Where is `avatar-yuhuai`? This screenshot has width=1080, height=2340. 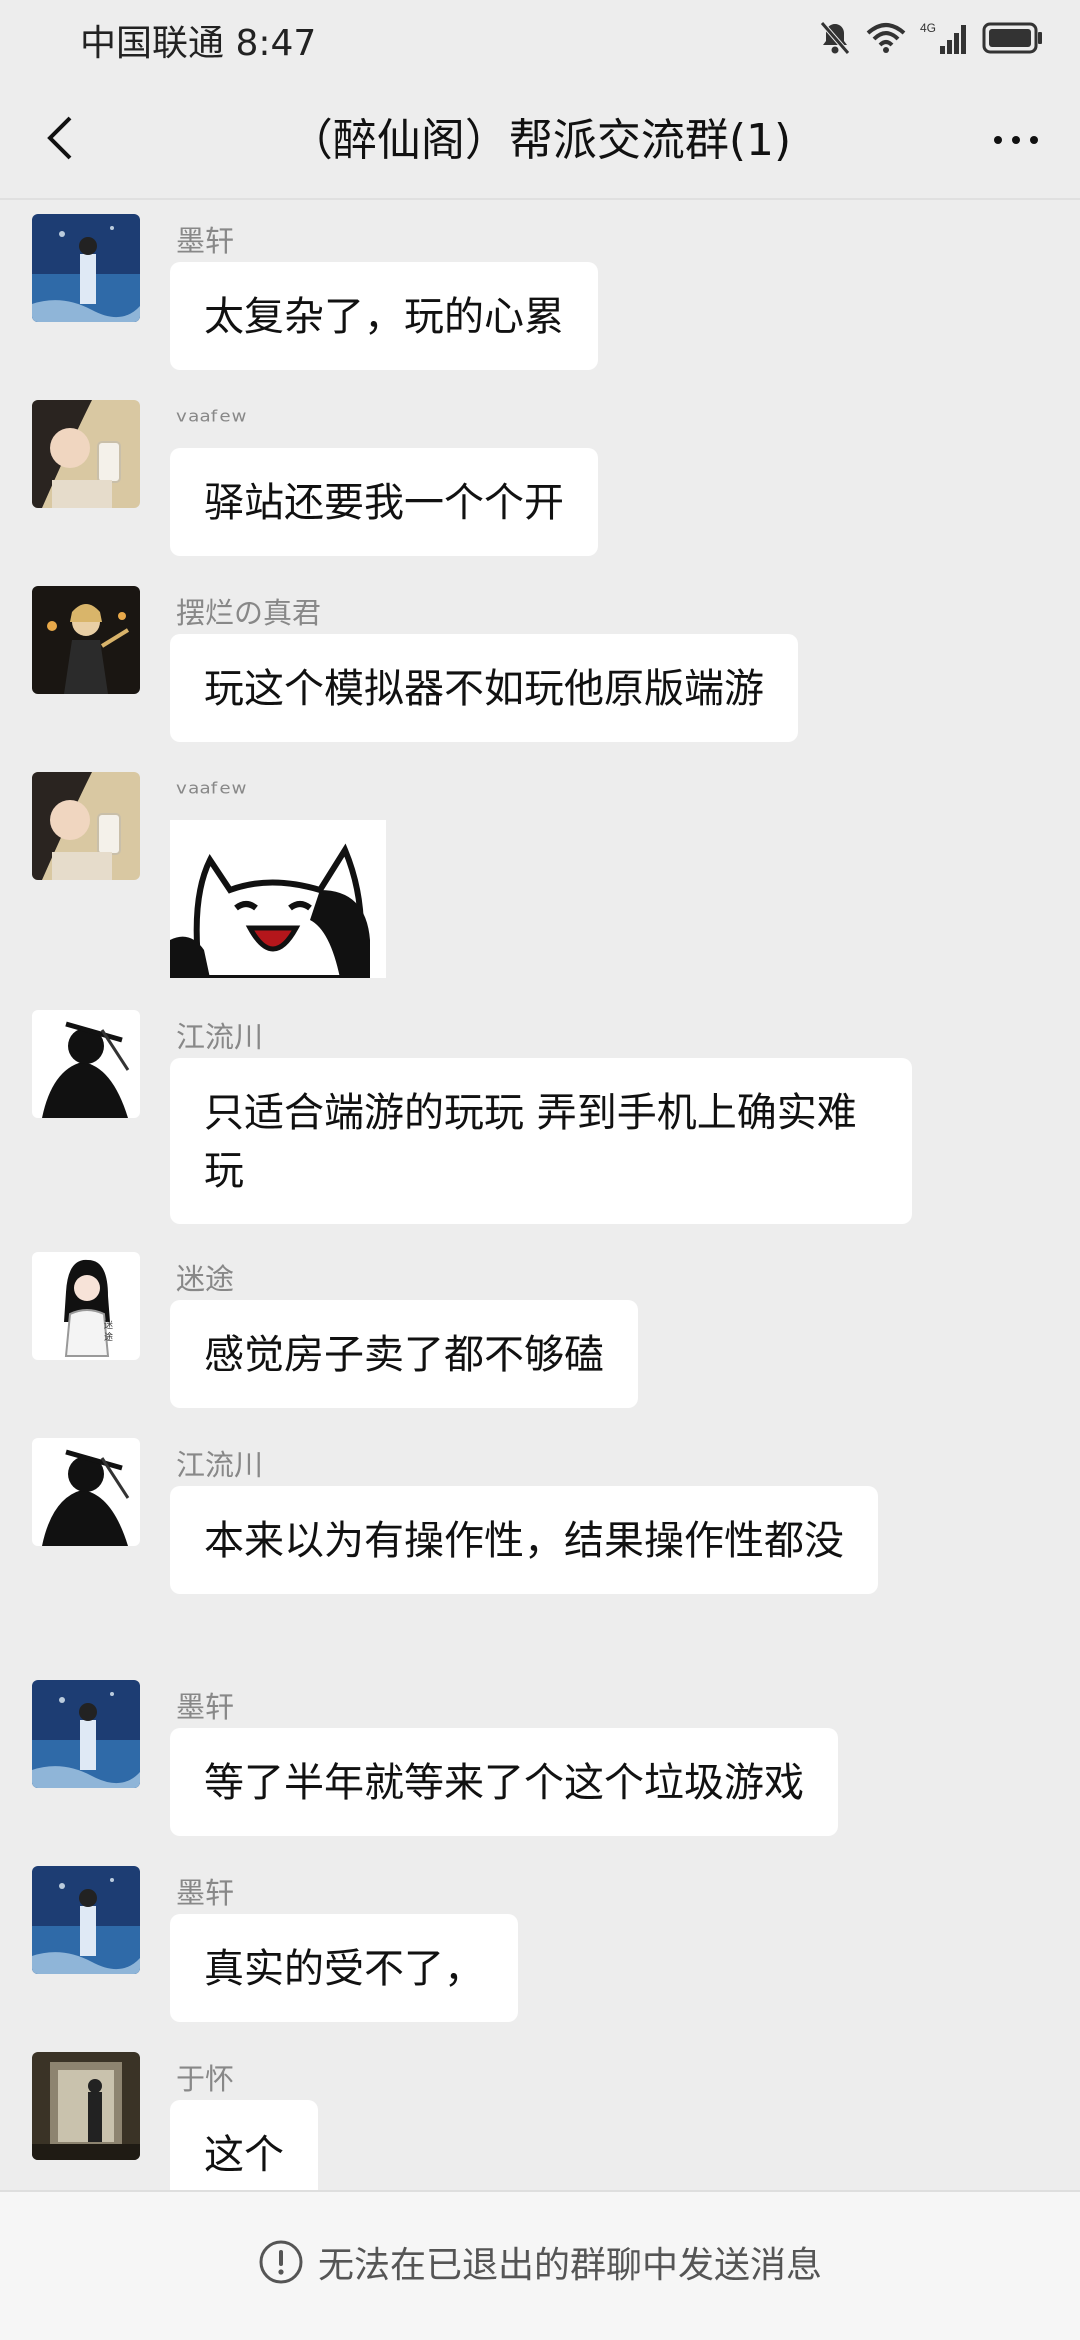
avatar-yuhuai is located at coordinates (86, 2106).